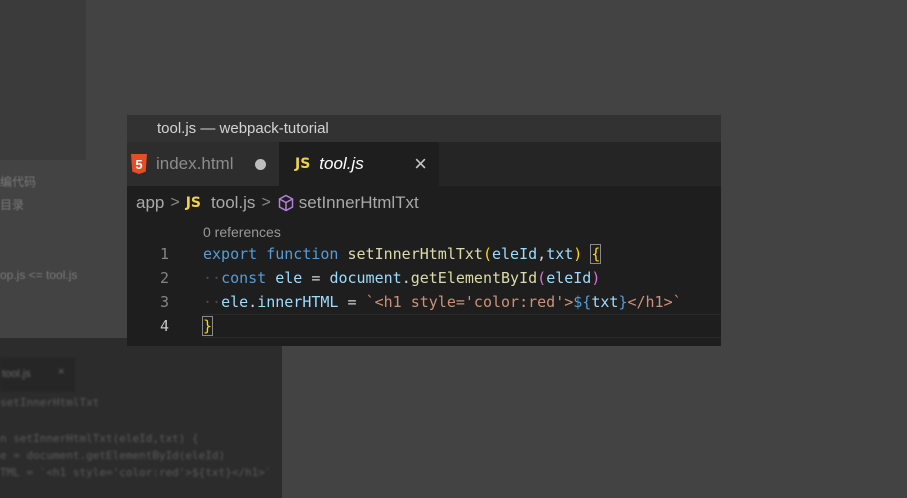 This screenshot has width=907, height=498. Describe the element at coordinates (474, 278) in the screenshot. I see `code-token: getElementById` at that location.